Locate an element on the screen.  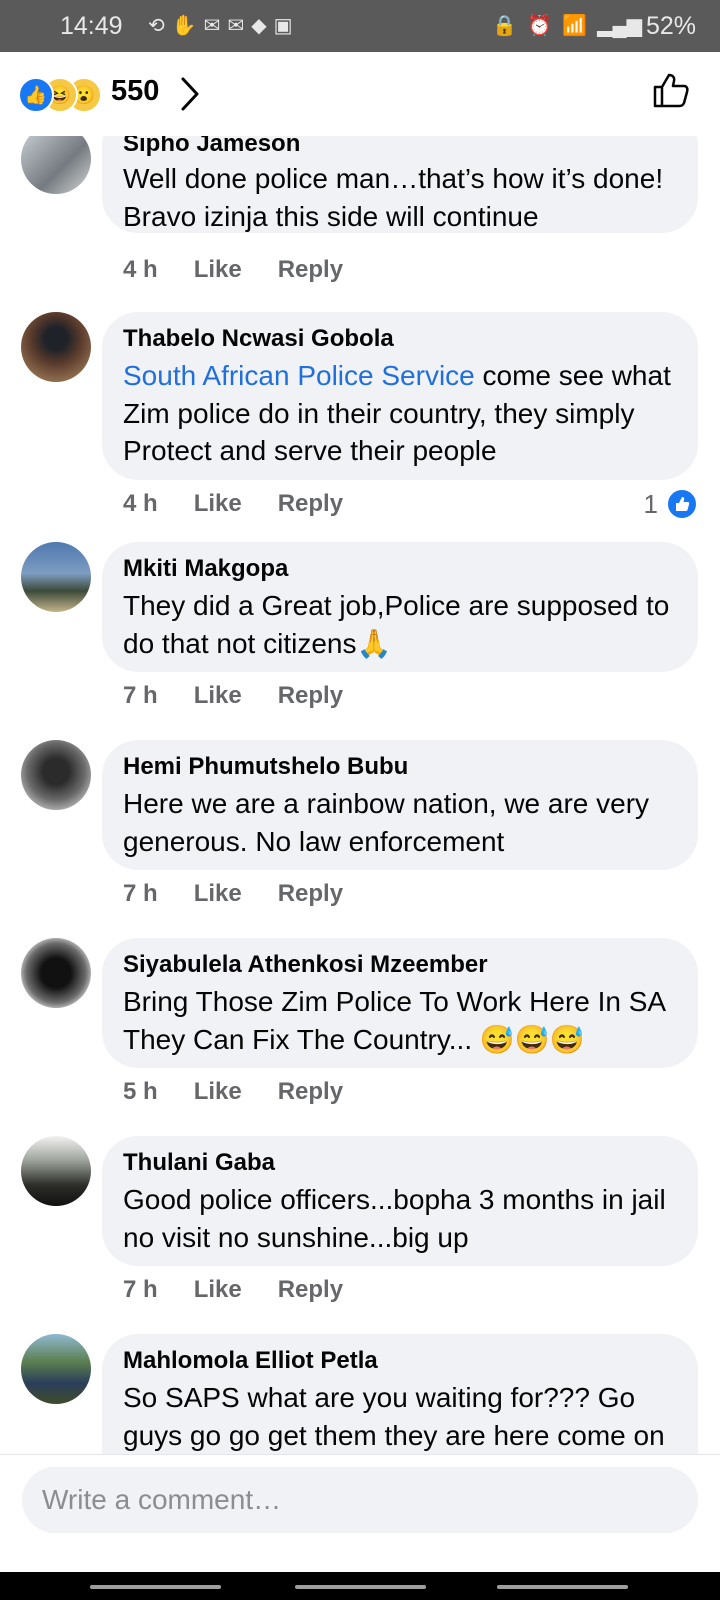
status-bar: 14:49 ⟲ ✋ ✉ ✉ ◆ ▣ 🔒 ⏰ 📶 ▂▄▆ 52% is located at coordinates (360, 26).